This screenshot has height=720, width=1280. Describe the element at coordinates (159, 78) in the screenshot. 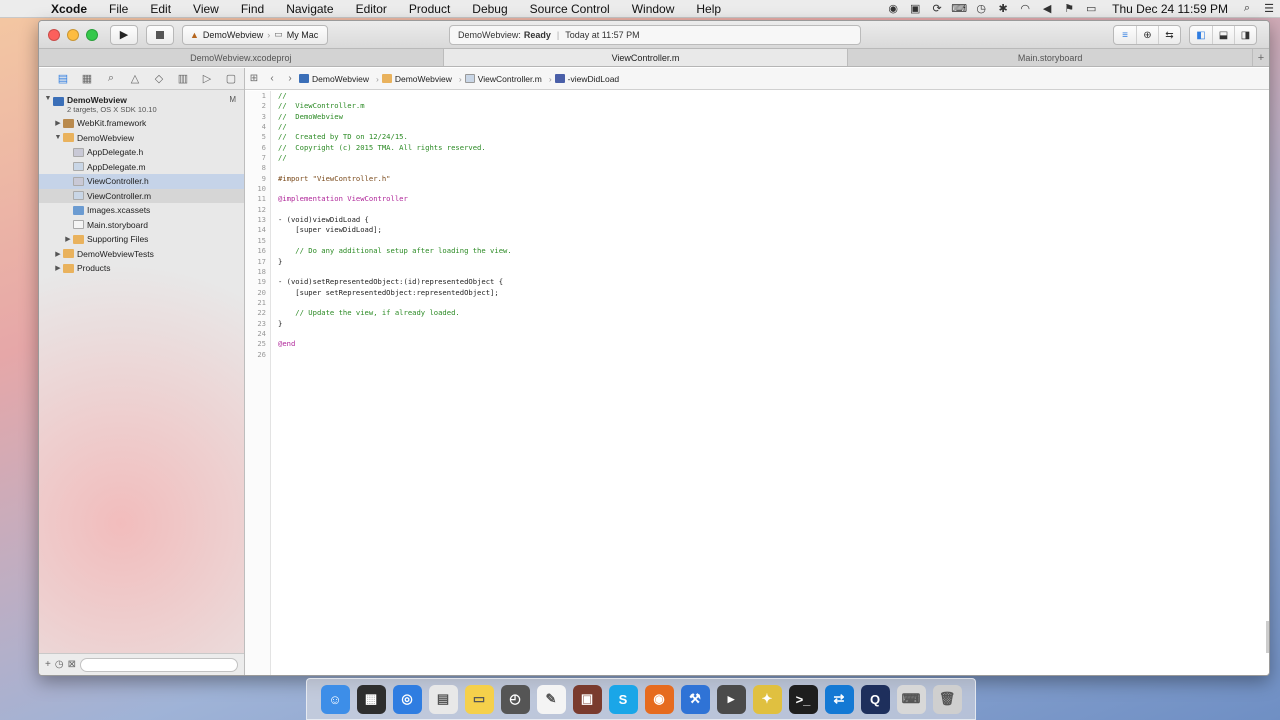

I see `test-navigator-icon: ◇` at that location.